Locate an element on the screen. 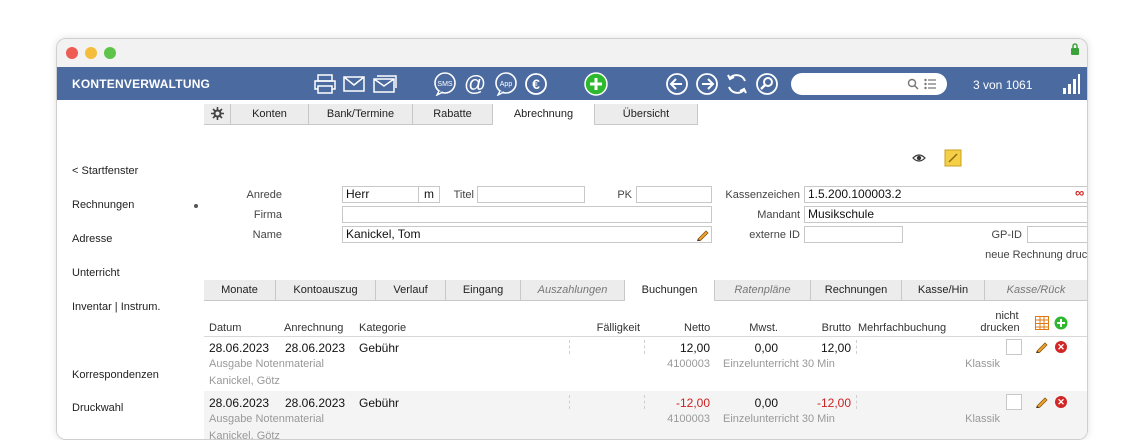 Image resolution: width=1142 pixels, height=440 pixels. sidebar-item-unterricht: Unterricht is located at coordinates (96, 273).